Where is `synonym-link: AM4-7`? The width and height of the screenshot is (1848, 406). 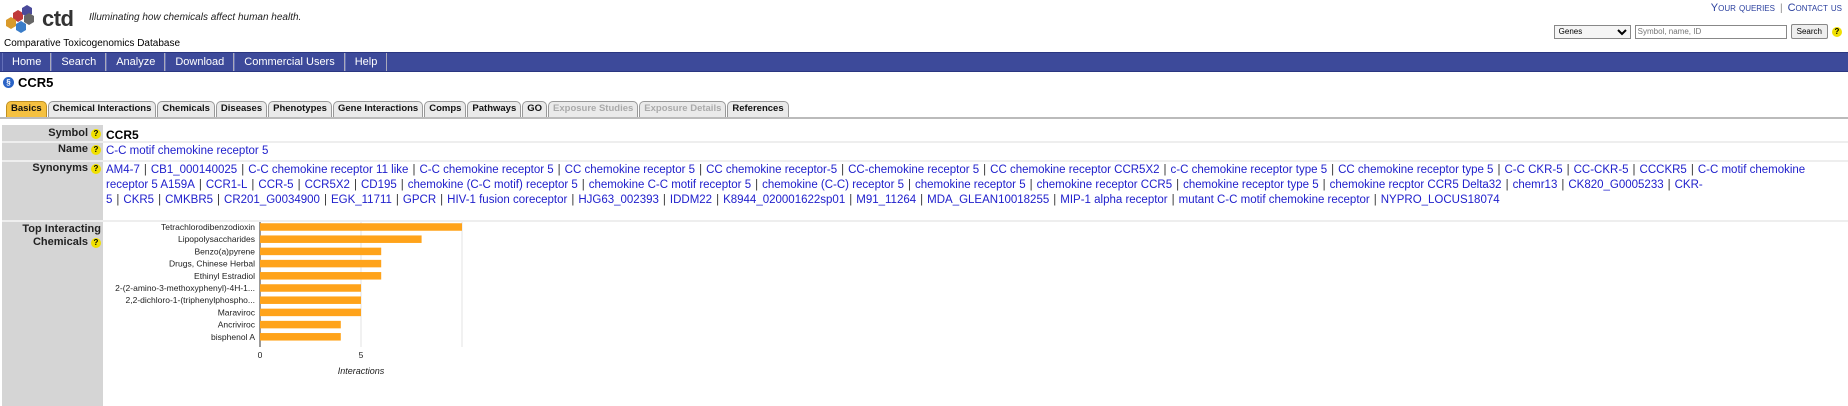
synonym-link: AM4-7 is located at coordinates (123, 170).